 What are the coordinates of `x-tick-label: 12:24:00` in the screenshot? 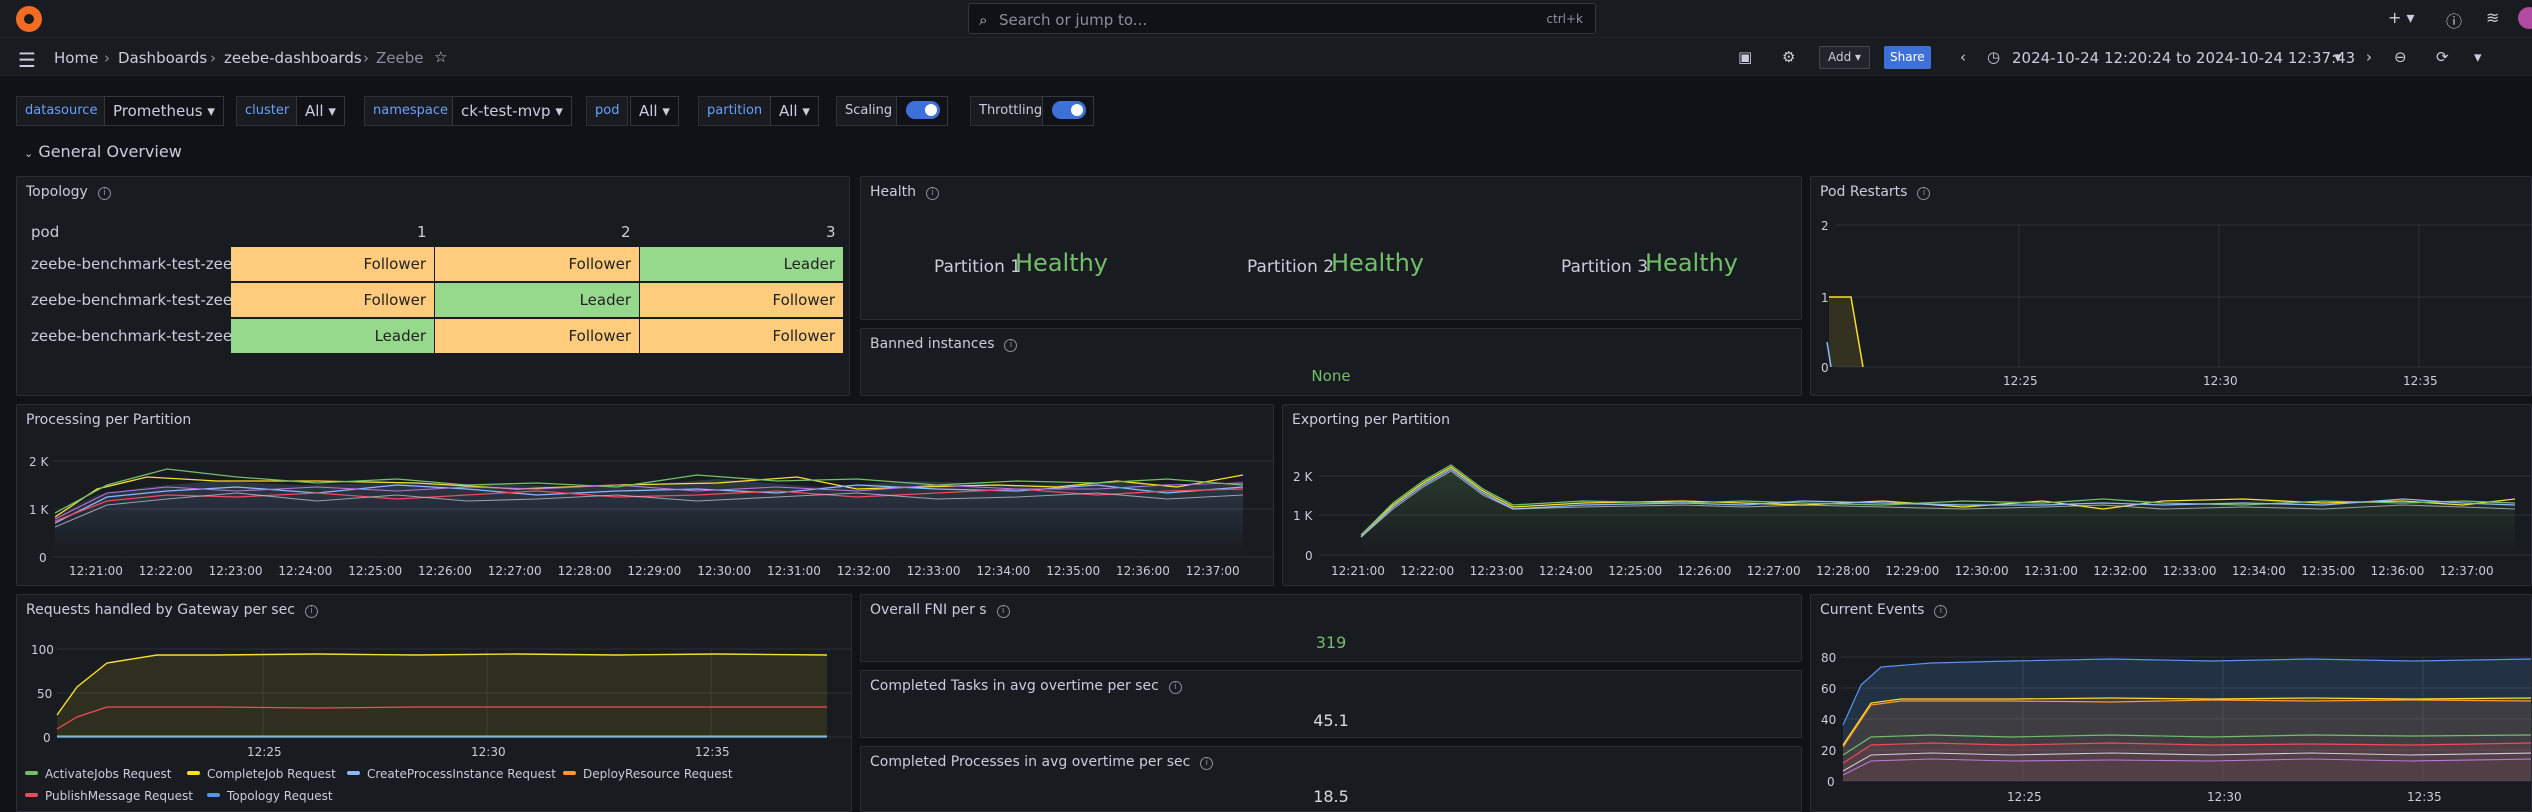 It's located at (1566, 571).